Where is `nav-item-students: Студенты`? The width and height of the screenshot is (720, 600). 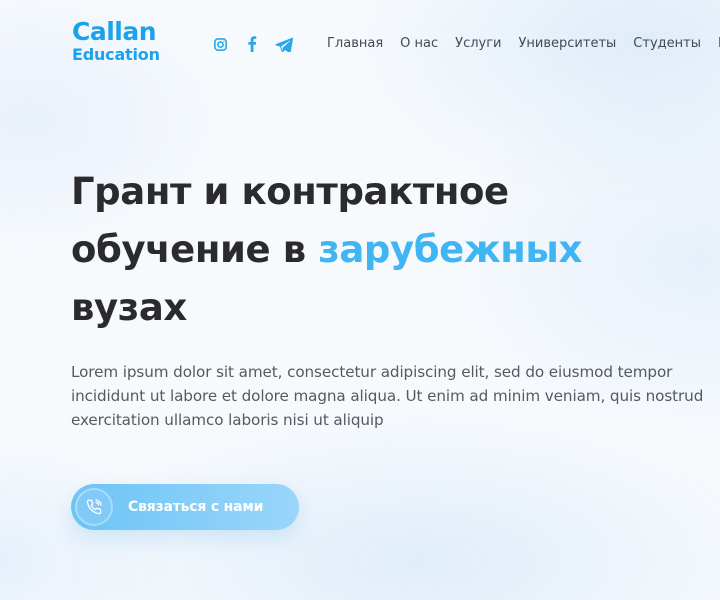 nav-item-students: Студенты is located at coordinates (667, 43).